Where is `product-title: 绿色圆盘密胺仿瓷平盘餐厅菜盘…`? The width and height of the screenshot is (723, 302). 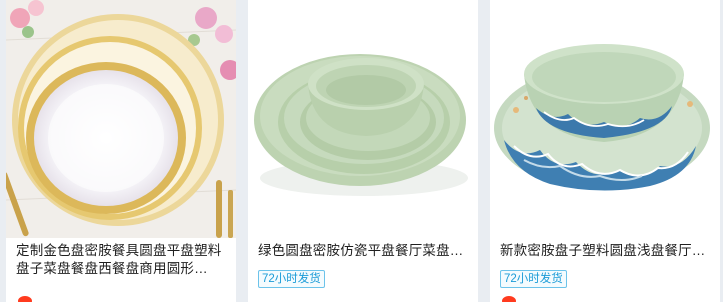
product-title: 绿色圆盘密胺仿瓷平盘餐厅菜盘… is located at coordinates (365, 251).